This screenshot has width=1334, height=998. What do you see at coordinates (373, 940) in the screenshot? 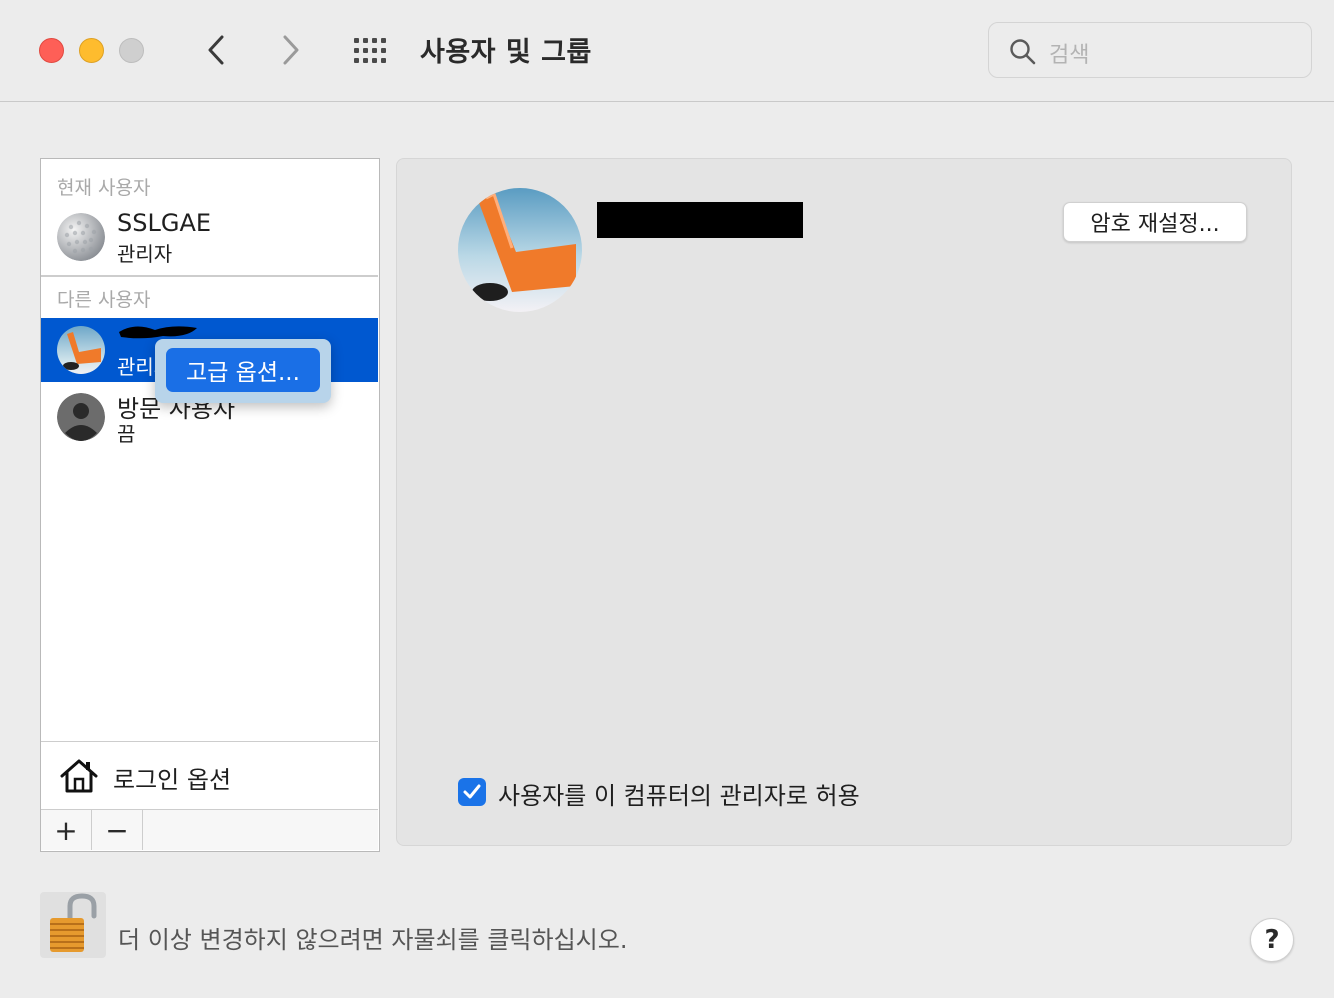
I see `lock-instructions: 더 이상 변경하지 않으려면 자물쇠를 클릭하십시오.` at bounding box center [373, 940].